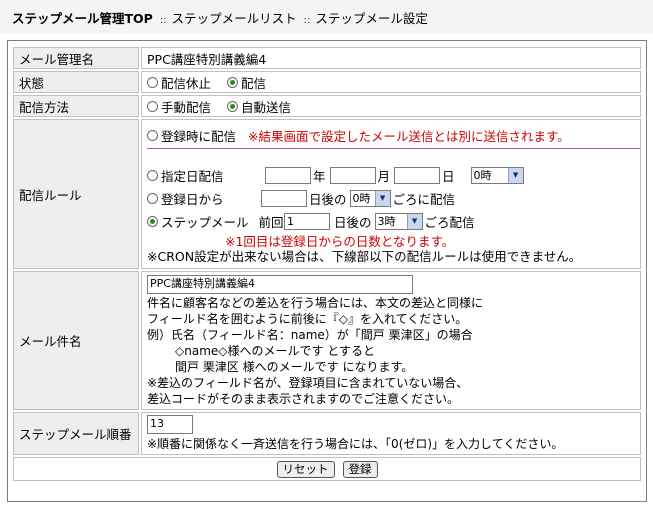 The height and width of the screenshot is (509, 653). What do you see at coordinates (76, 82) in the screenshot?
I see `status-label: 状態` at bounding box center [76, 82].